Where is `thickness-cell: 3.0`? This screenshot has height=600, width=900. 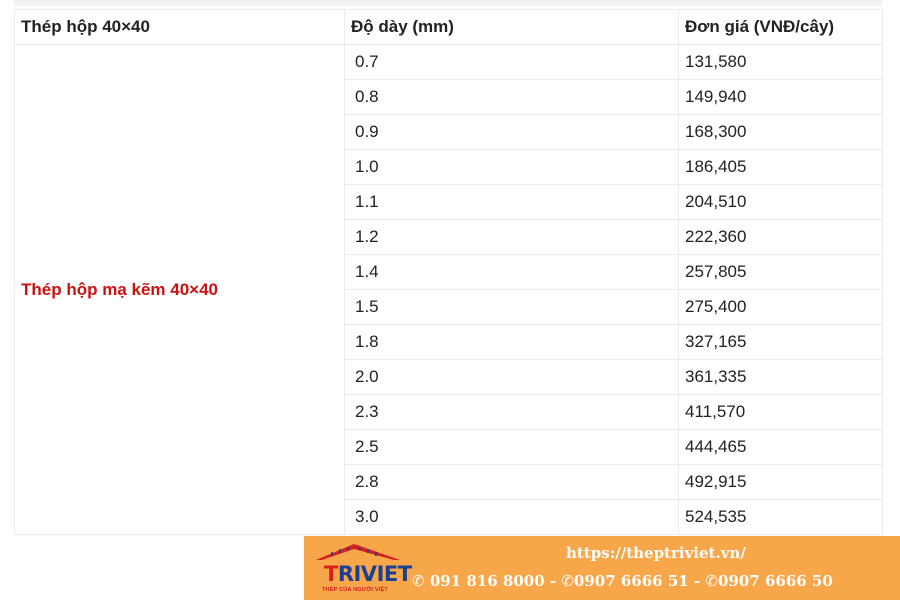
thickness-cell: 3.0 is located at coordinates (511, 517).